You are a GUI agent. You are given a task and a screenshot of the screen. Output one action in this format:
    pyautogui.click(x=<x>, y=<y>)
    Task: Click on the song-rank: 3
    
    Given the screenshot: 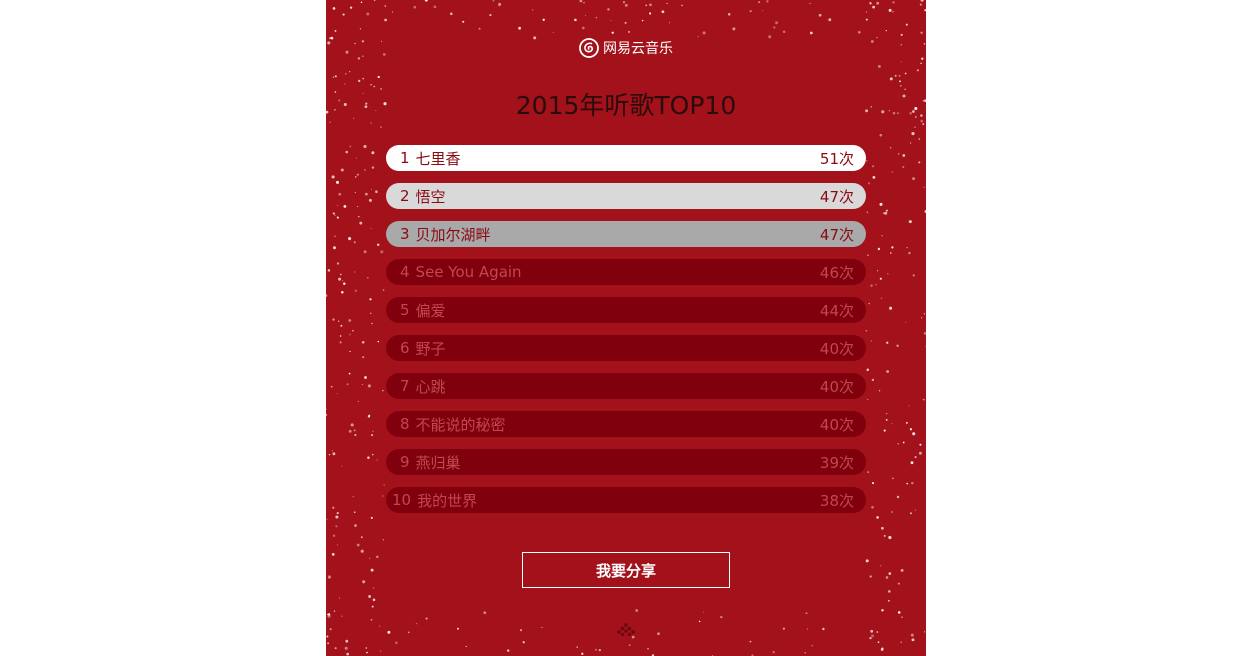 What is the action you would take?
    pyautogui.click(x=405, y=234)
    